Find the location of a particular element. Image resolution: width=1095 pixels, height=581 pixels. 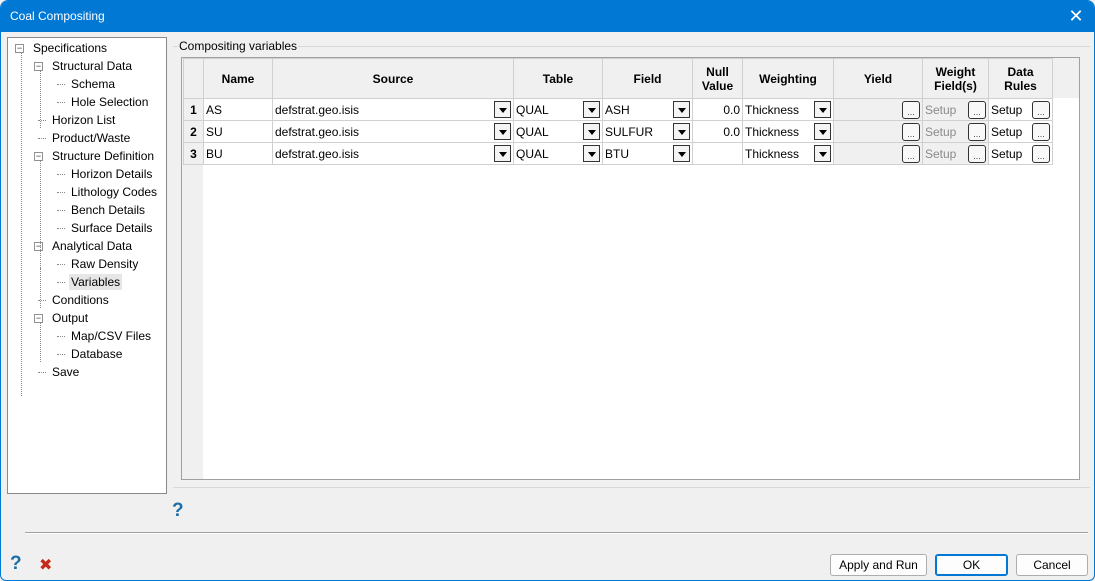

tree-item: Horizon Details is located at coordinates (111, 174).